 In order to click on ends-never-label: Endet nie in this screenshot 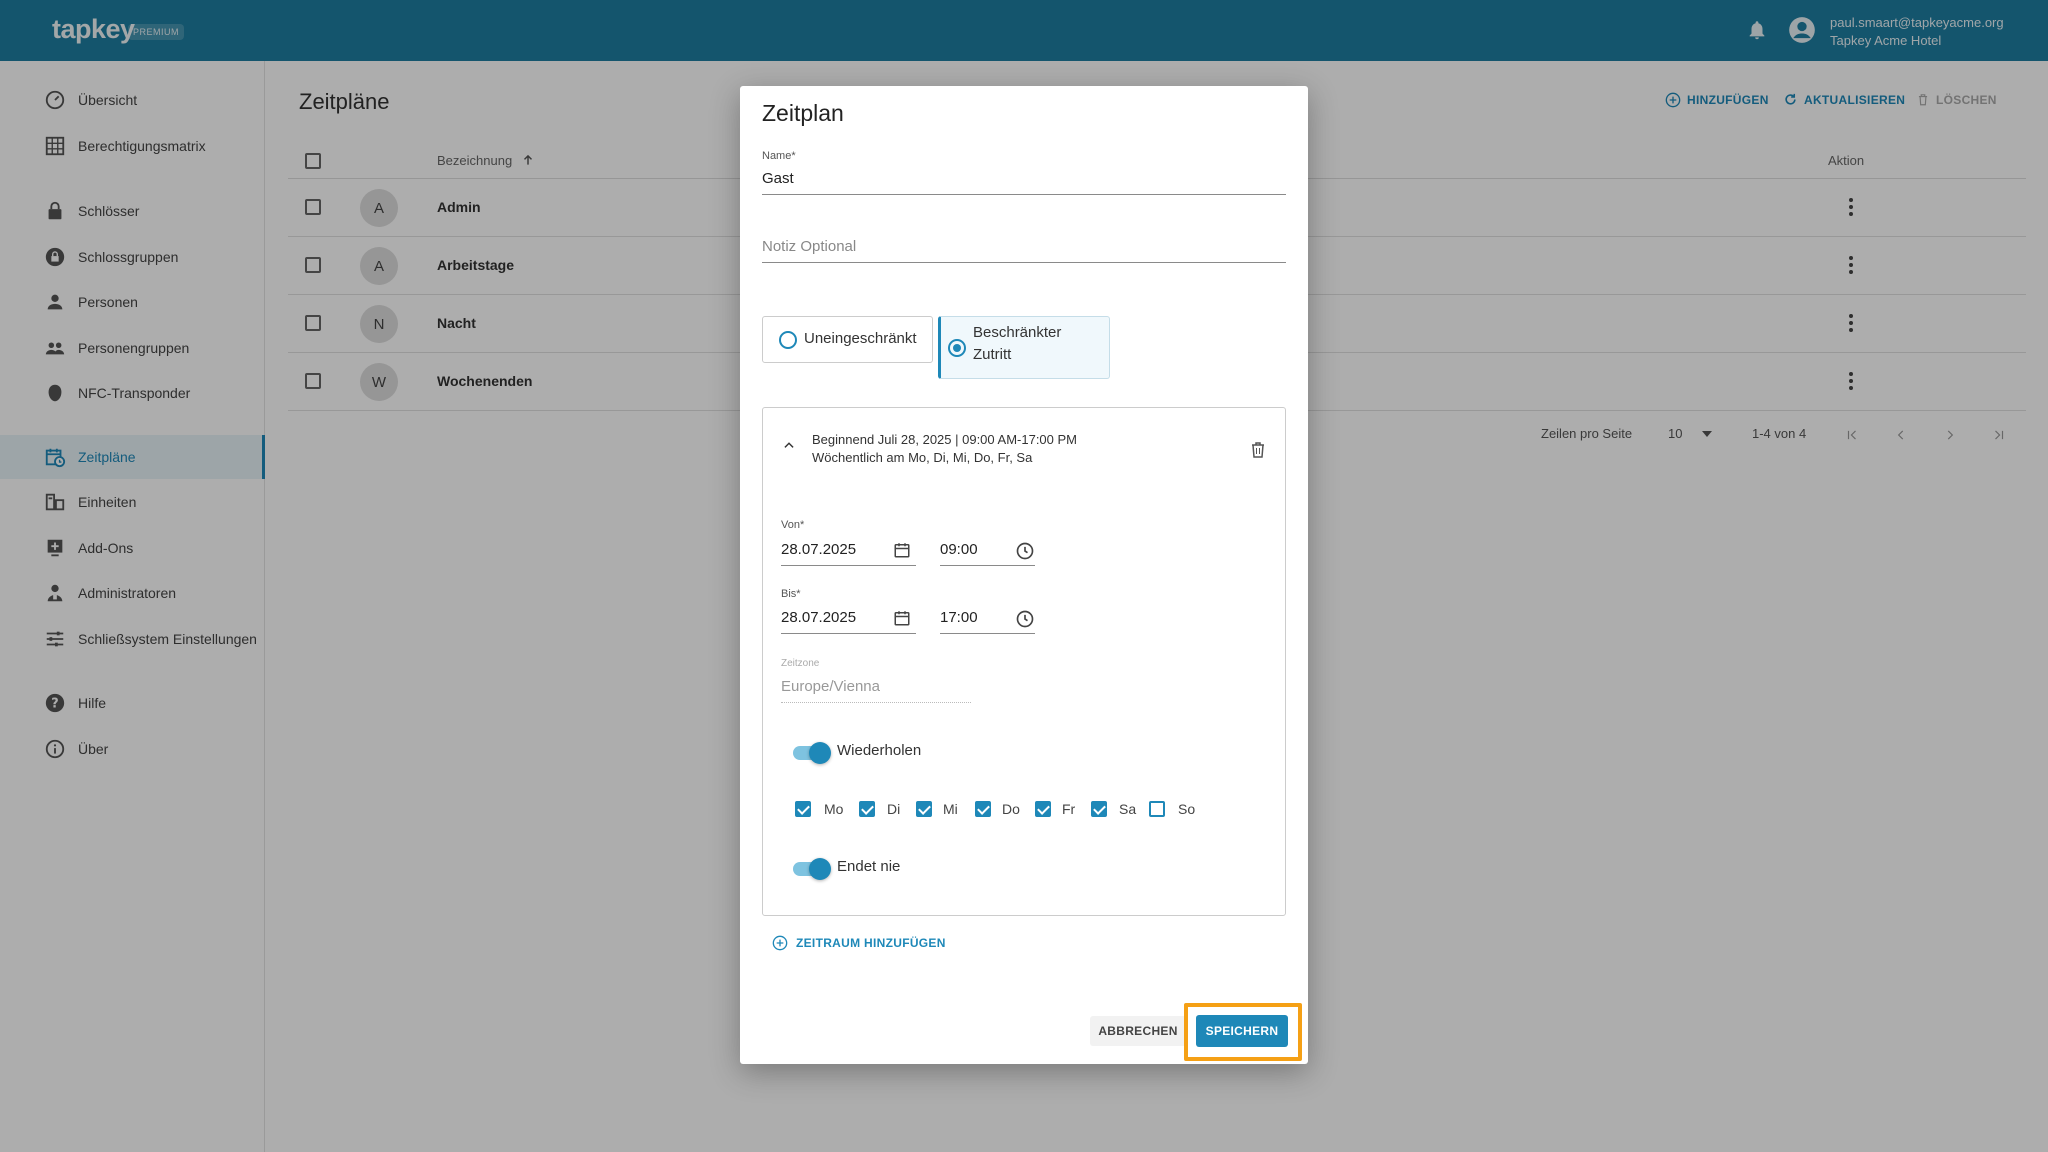, I will do `click(869, 866)`.